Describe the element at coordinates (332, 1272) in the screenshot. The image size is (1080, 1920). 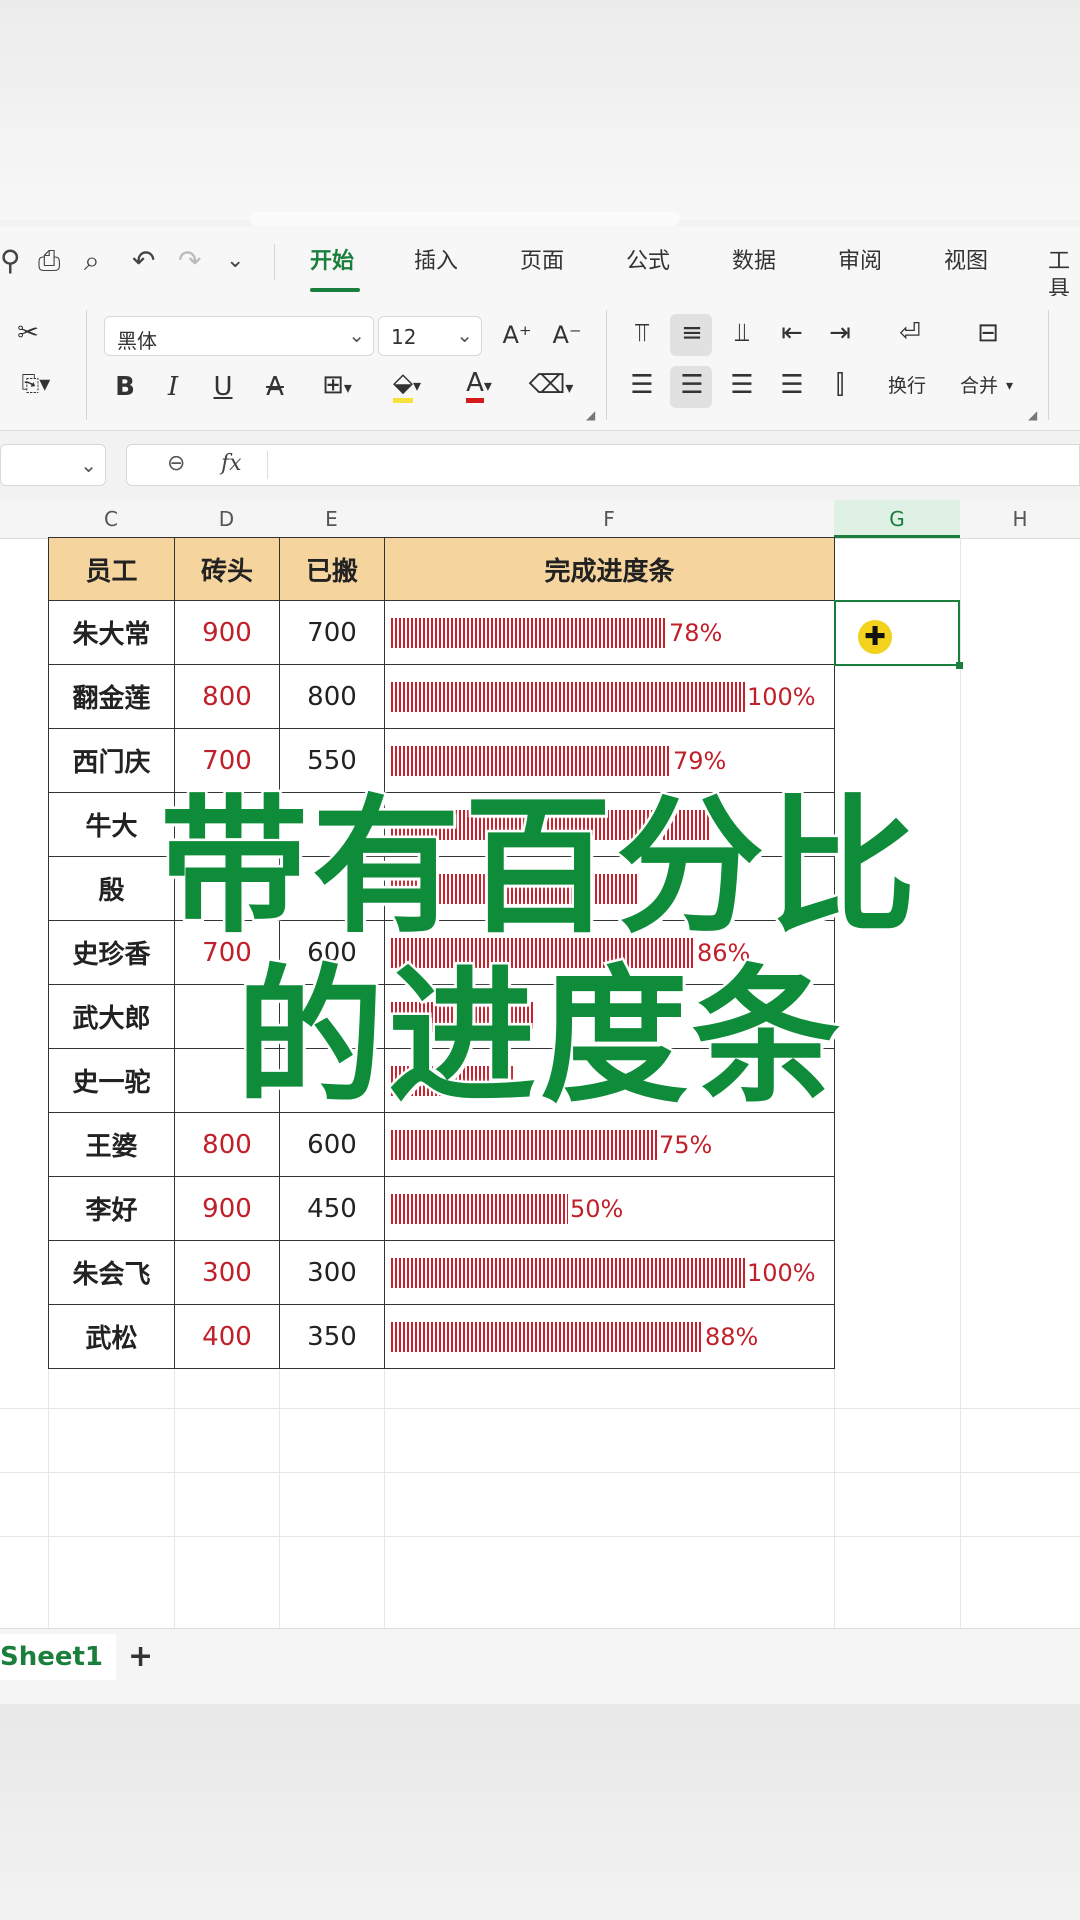
I see `cell-moved: 300` at that location.